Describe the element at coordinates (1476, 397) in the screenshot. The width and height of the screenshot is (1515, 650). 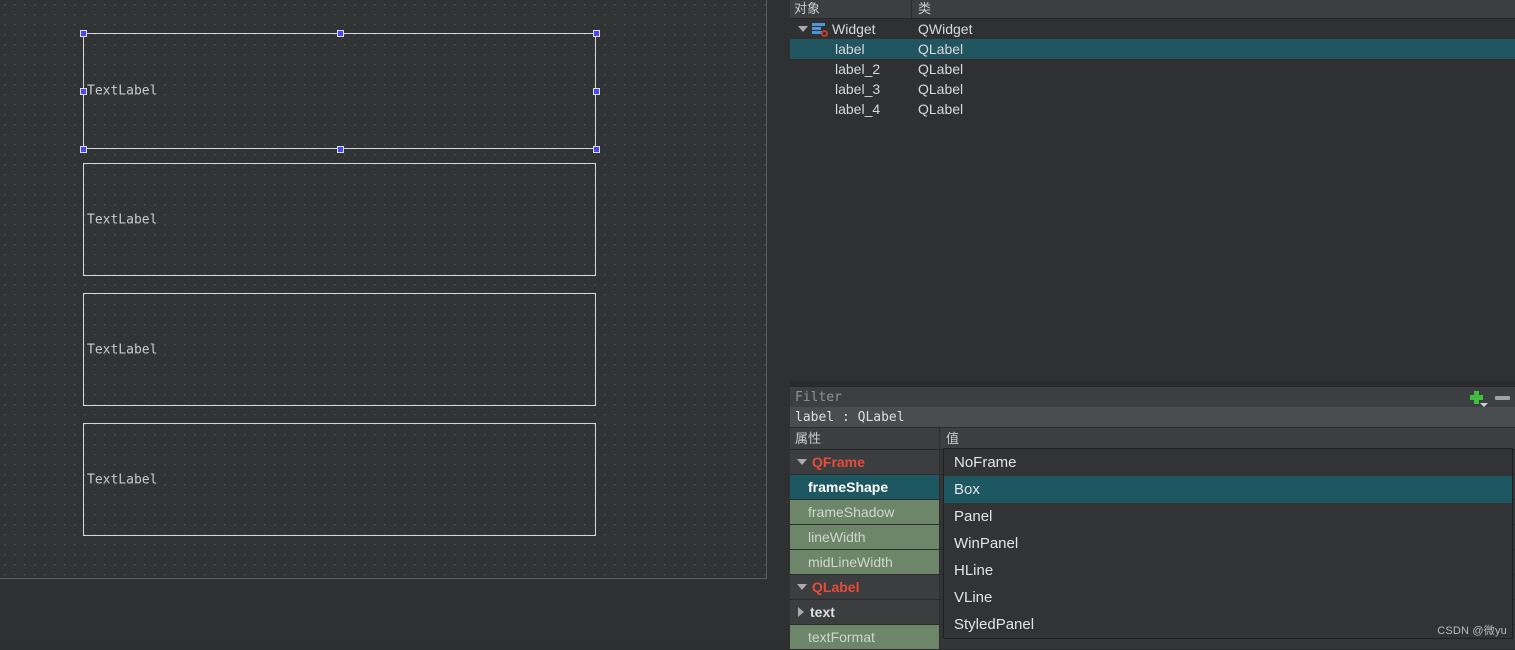
I see `add-property-button` at that location.